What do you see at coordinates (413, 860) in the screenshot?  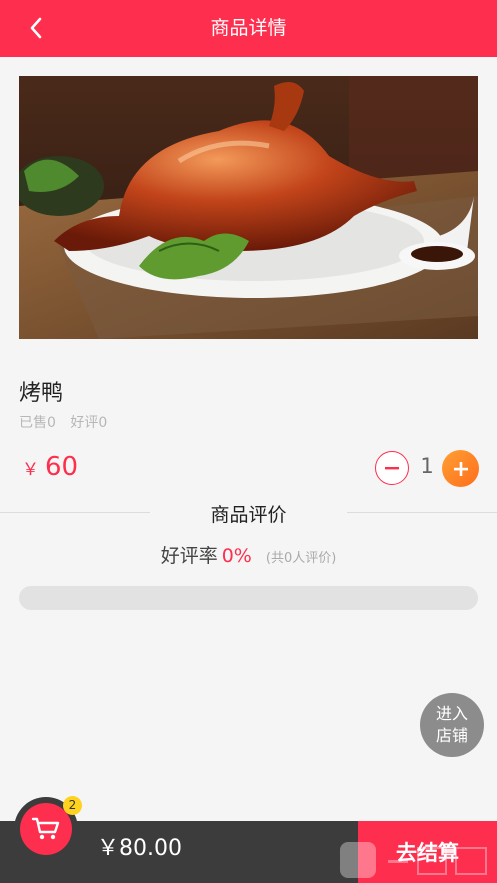 I see `watermark-logo` at bounding box center [413, 860].